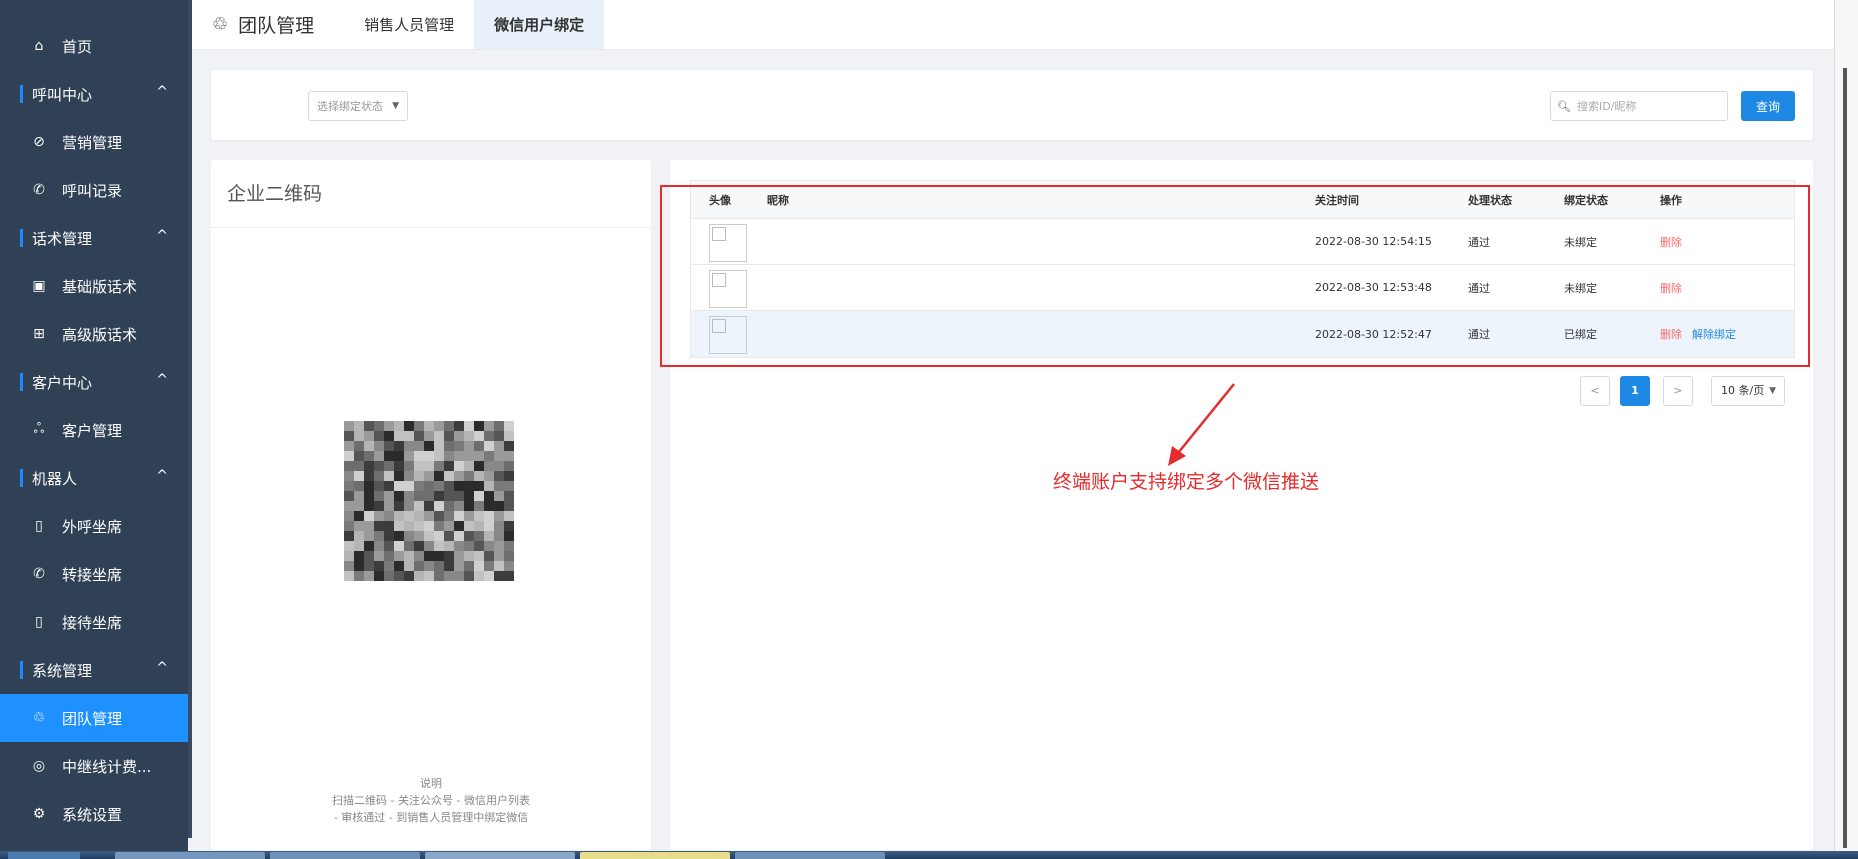 This screenshot has width=1858, height=859. What do you see at coordinates (190, 419) in the screenshot?
I see `sidebar-scrollbar` at bounding box center [190, 419].